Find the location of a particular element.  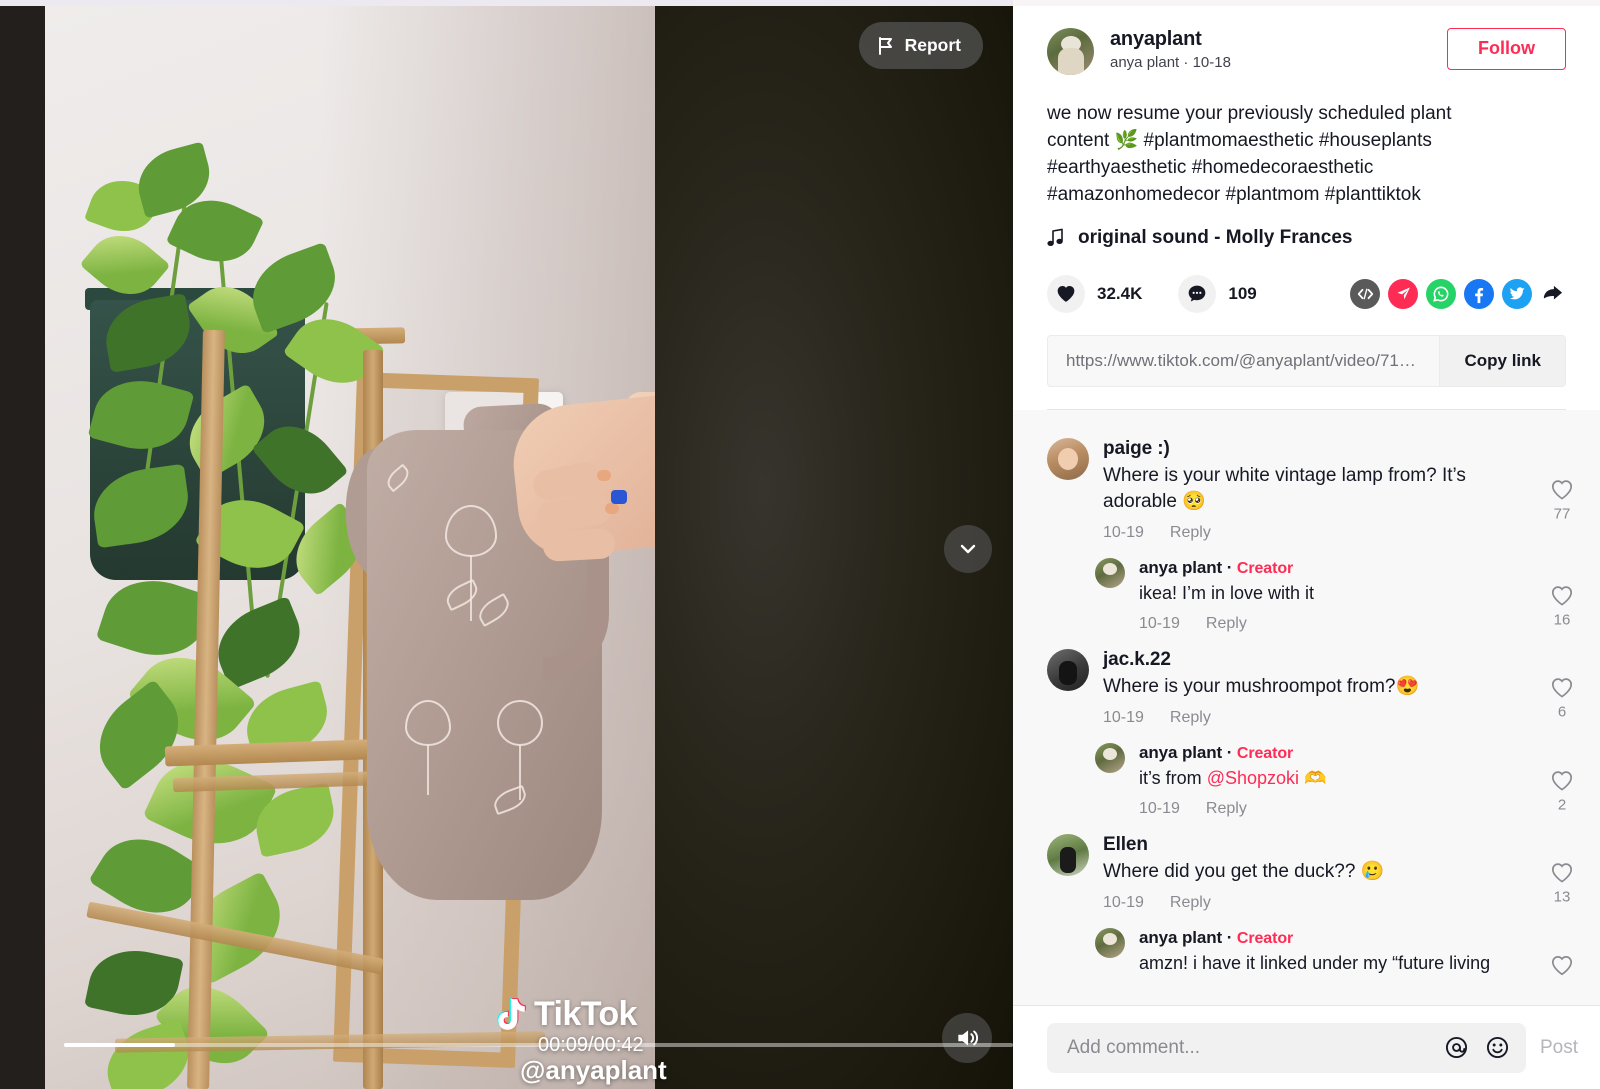

comment-text: Where is your mushroompot from?😍 is located at coordinates (1261, 687).